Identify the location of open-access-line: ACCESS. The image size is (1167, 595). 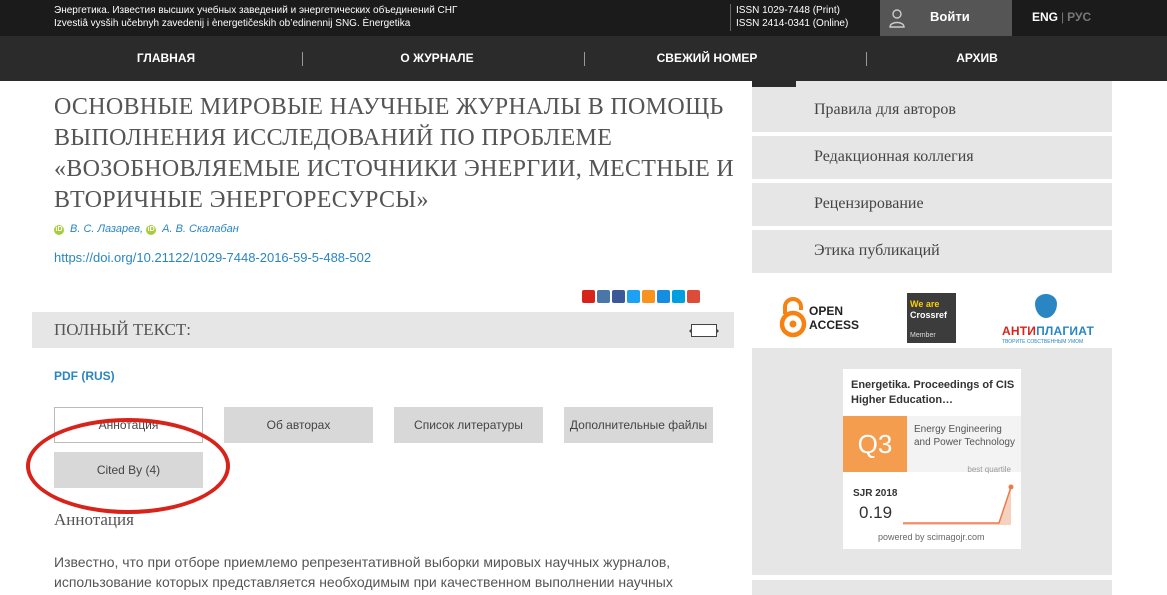
(834, 325).